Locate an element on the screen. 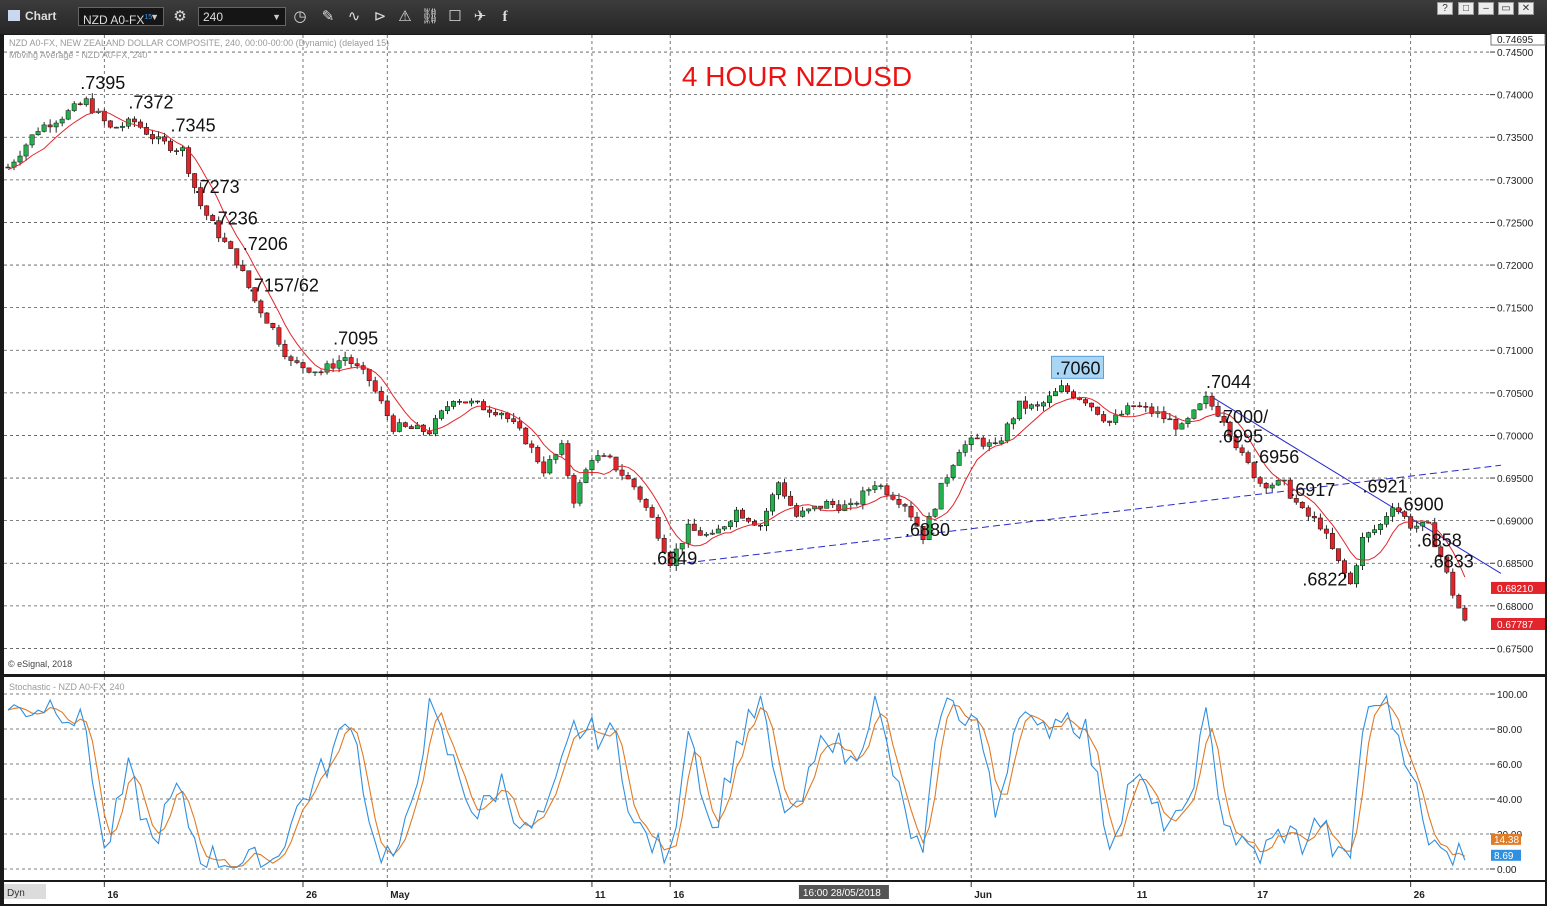 This screenshot has height=906, width=1547. price-annotation: .6849 is located at coordinates (674, 558).